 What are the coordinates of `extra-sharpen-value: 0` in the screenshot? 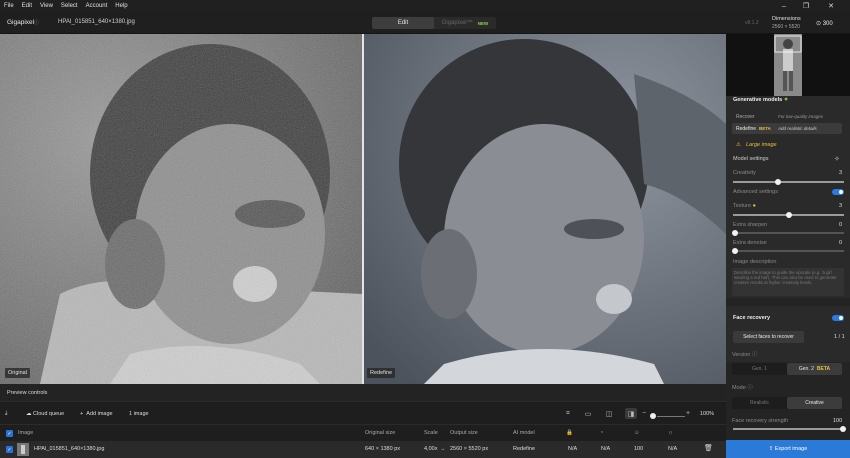 It's located at (841, 225).